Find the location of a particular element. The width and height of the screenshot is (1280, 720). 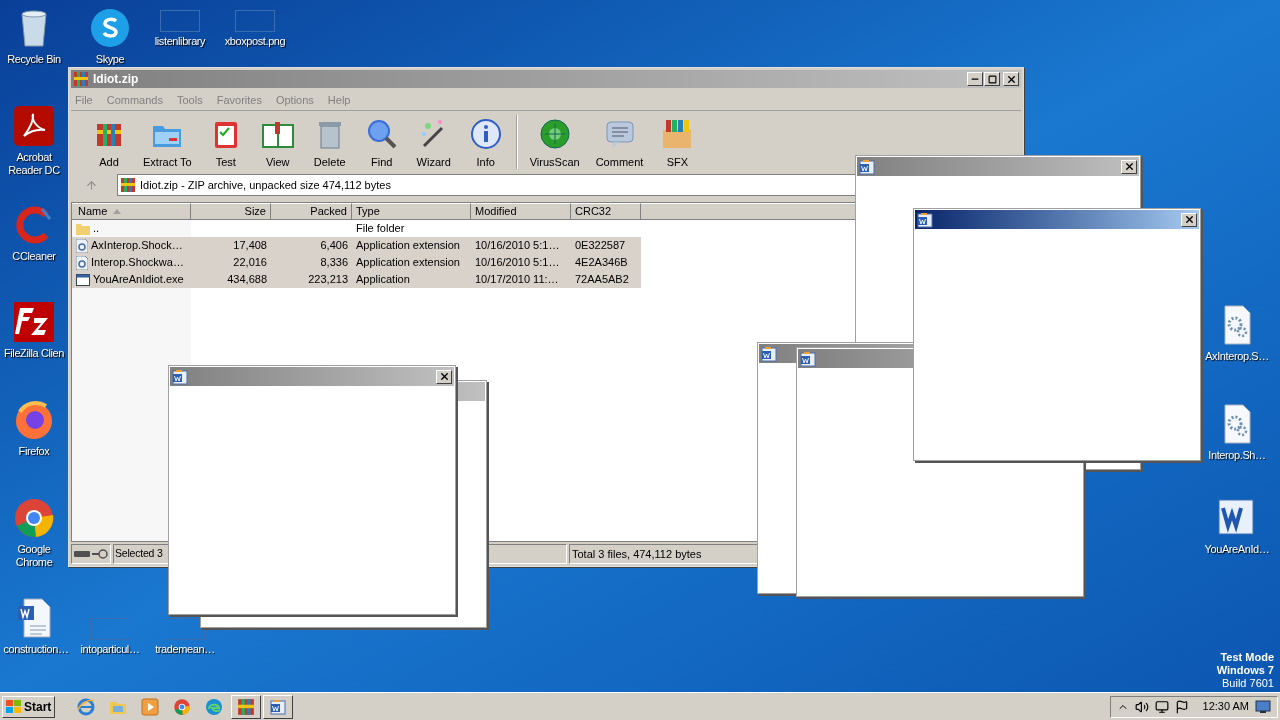

os-mode-text: Test Mode is located at coordinates (1247, 657).